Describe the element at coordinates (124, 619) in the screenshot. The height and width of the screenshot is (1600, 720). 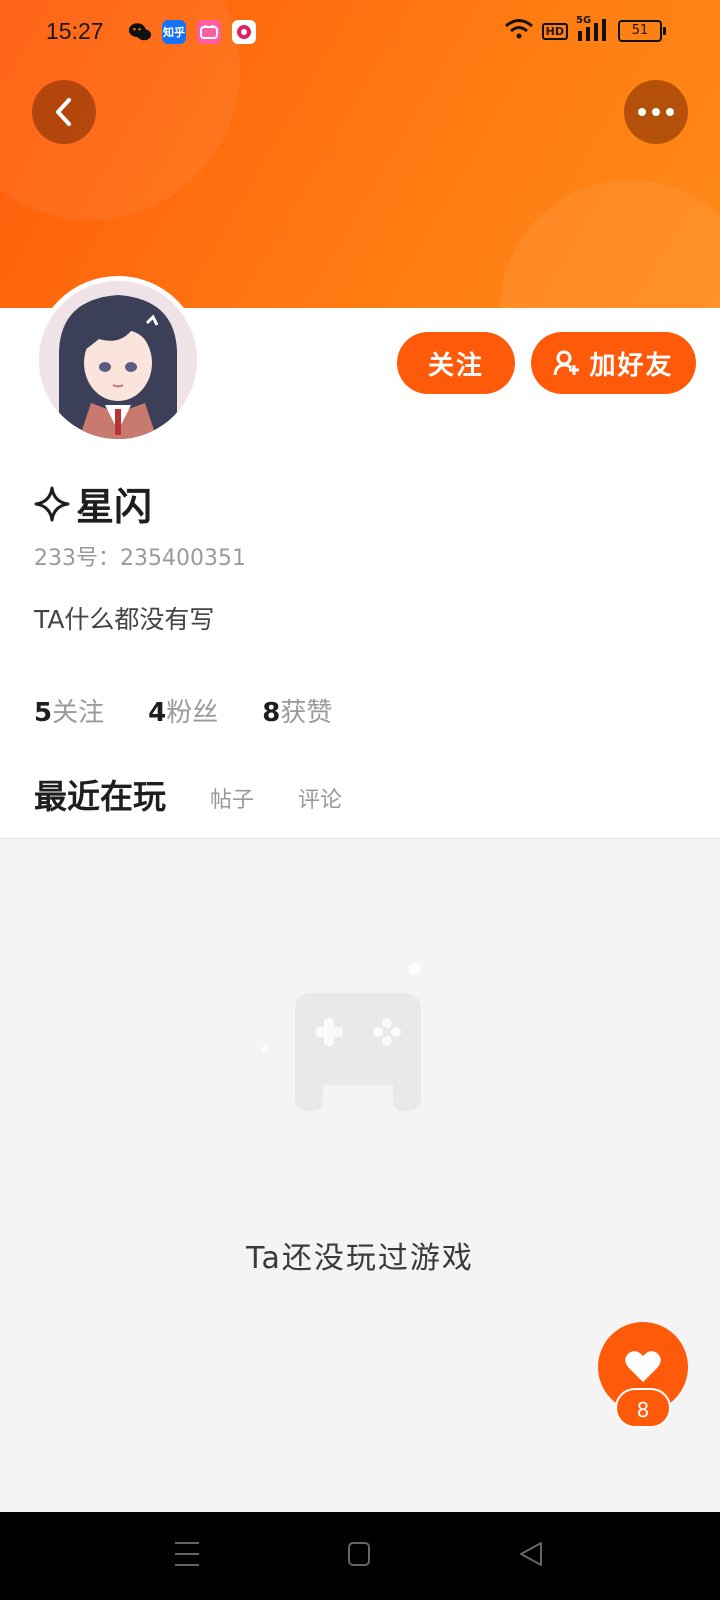
I see `bio: TA什么都没有写` at that location.